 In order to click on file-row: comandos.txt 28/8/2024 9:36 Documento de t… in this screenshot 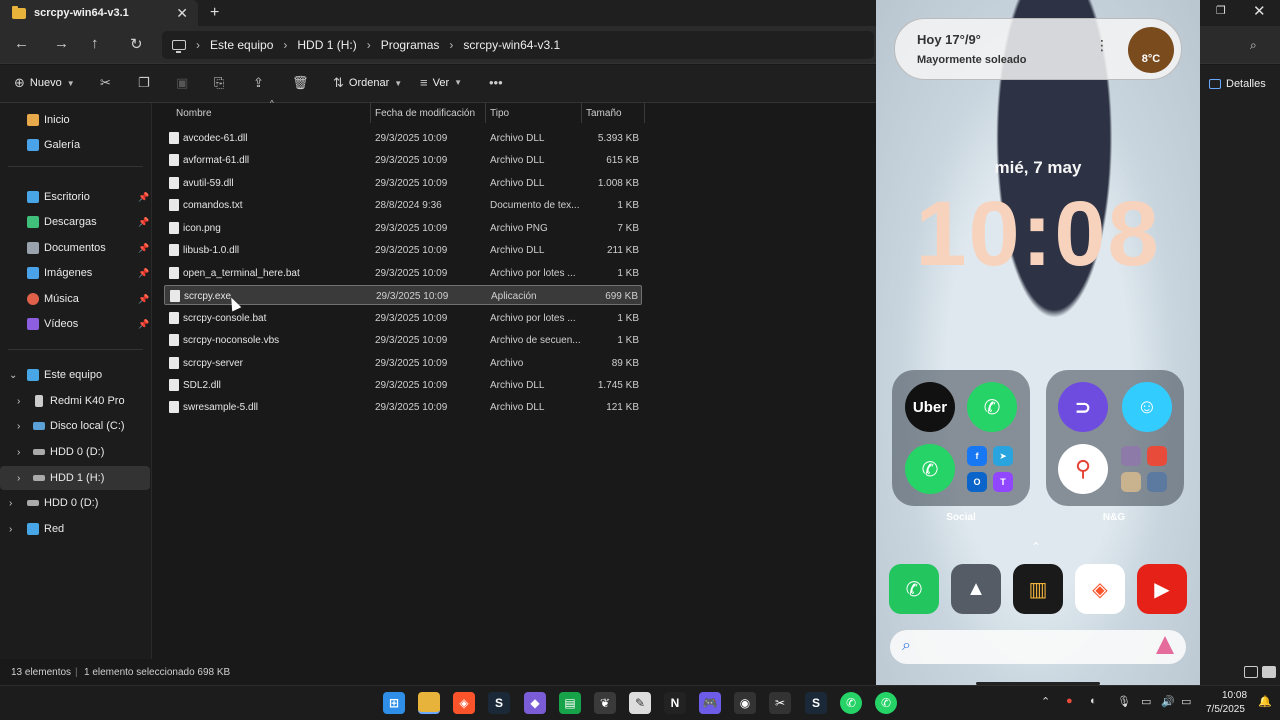, I will do `click(403, 205)`.